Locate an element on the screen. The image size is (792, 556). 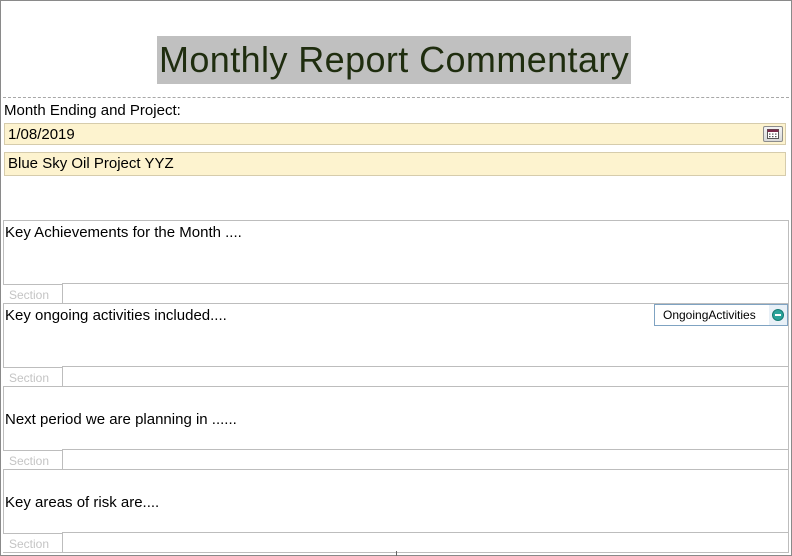
page-title: Monthly Report Commentary is located at coordinates (394, 60).